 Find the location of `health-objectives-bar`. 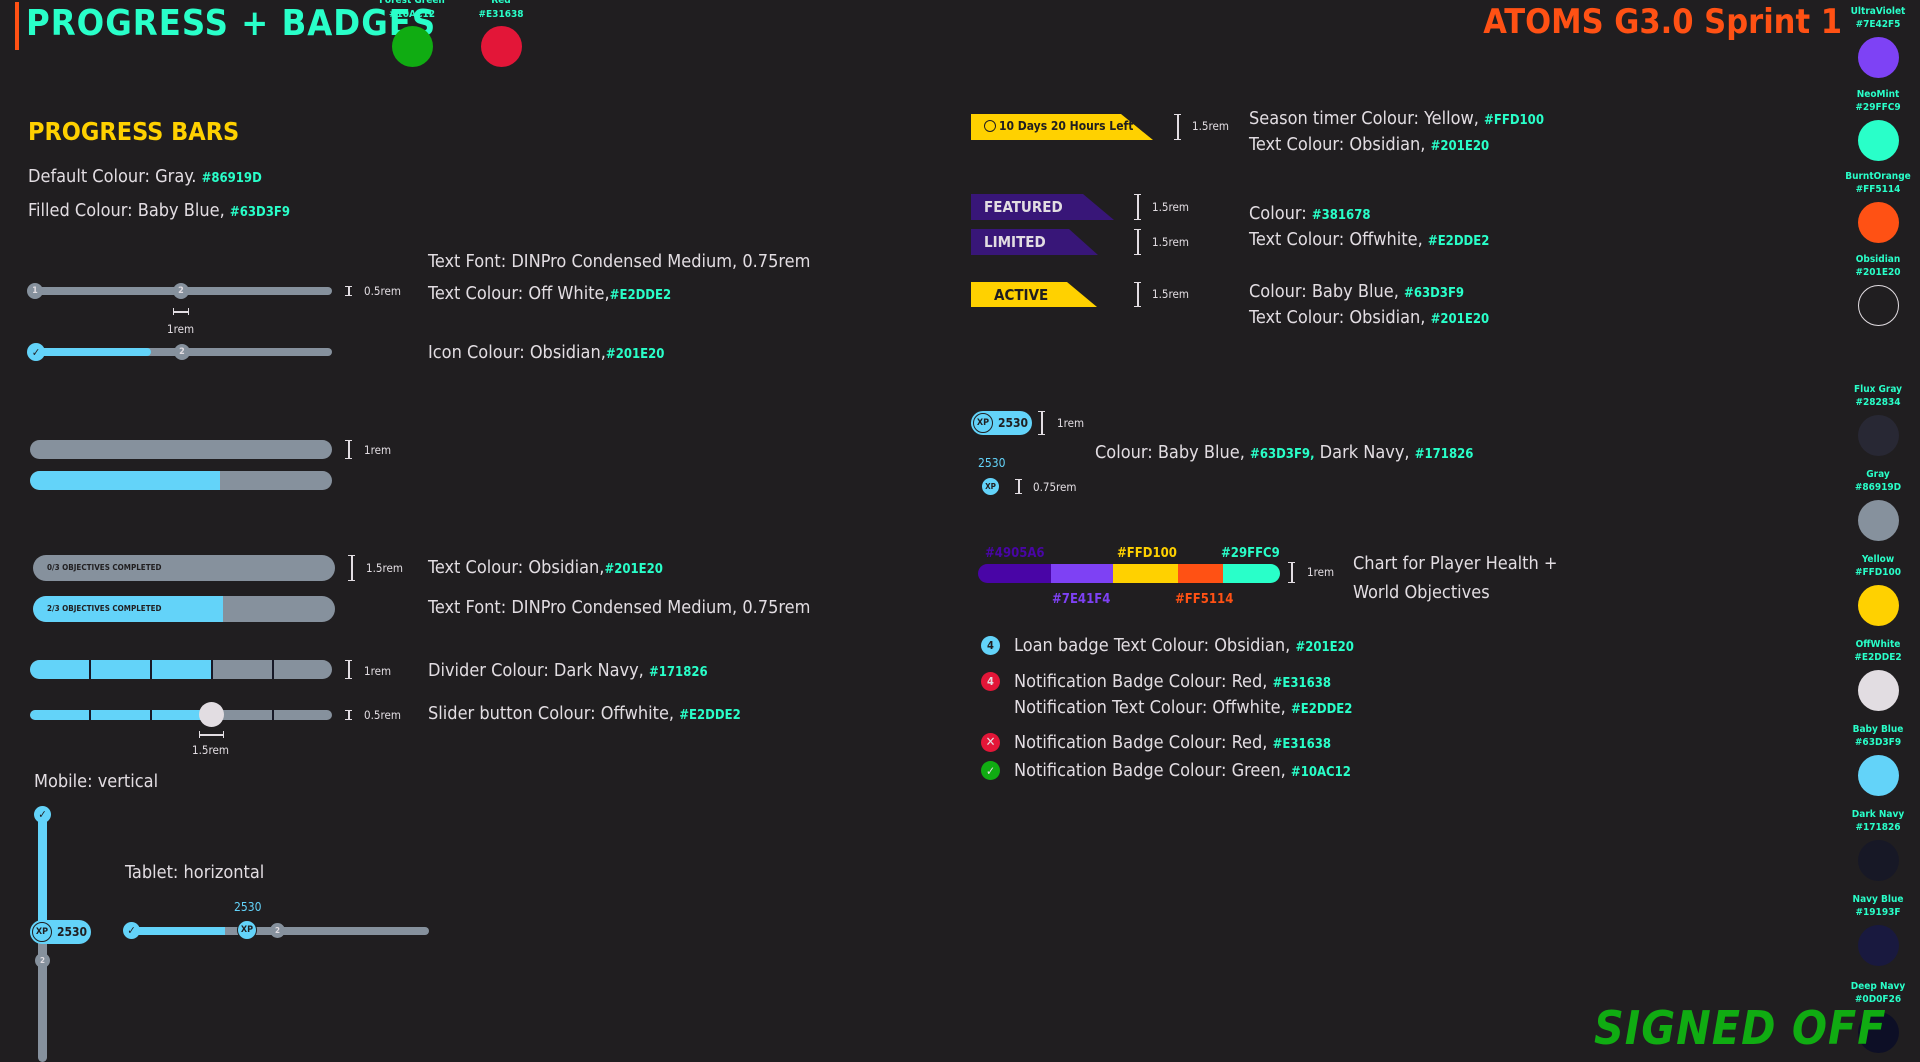

health-objectives-bar is located at coordinates (1129, 573).